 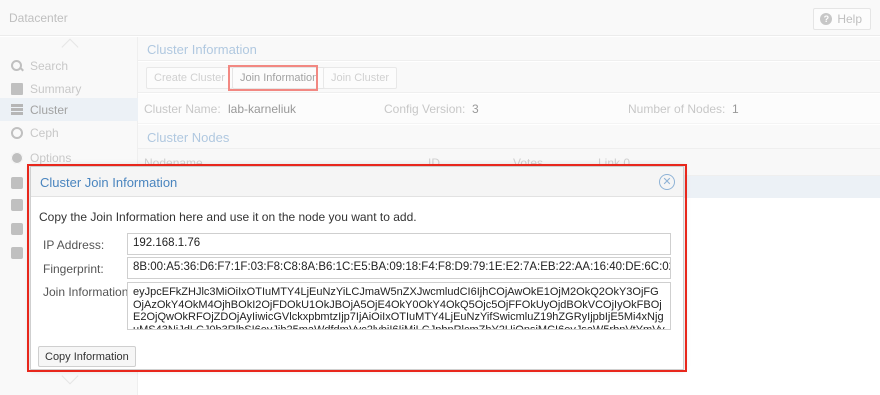 What do you see at coordinates (87, 292) in the screenshot?
I see `join-information-label: Join Information:` at bounding box center [87, 292].